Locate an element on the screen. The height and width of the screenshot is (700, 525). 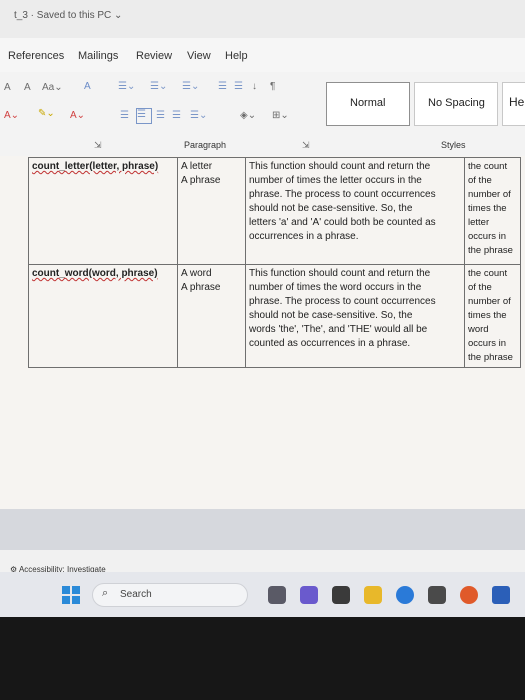
param-line: A letter is located at coordinates (197, 166).